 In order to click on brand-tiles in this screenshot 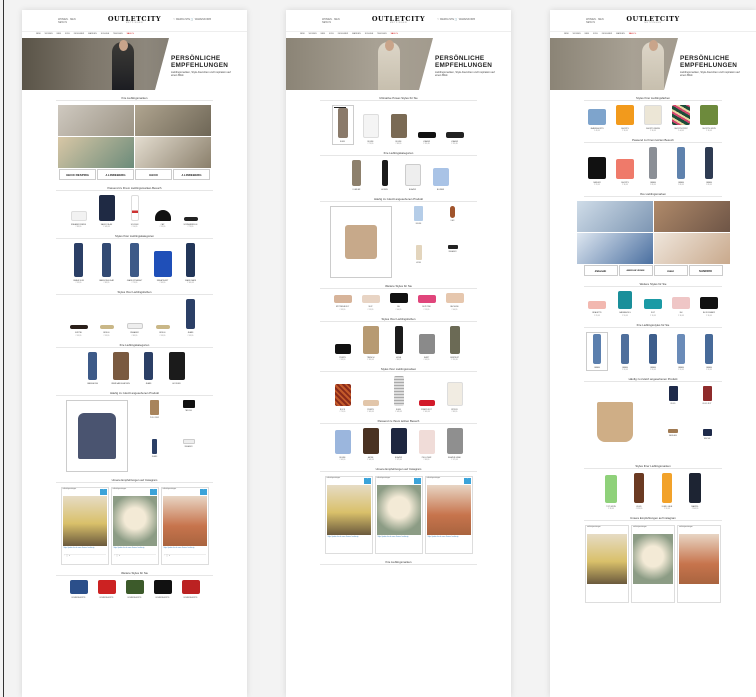, I will do `click(134, 136)`.